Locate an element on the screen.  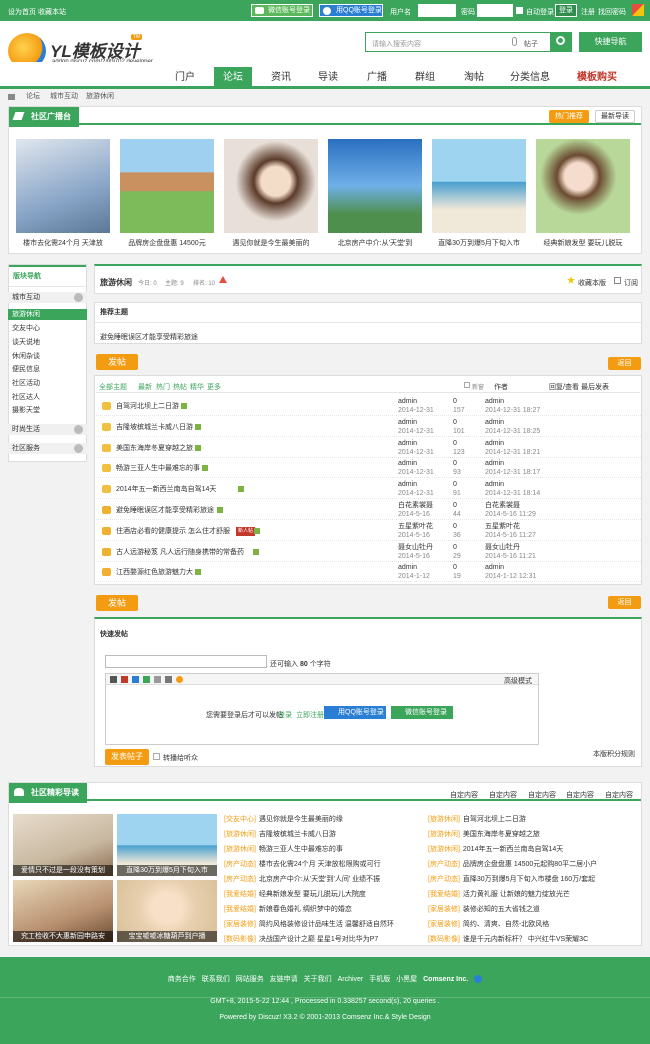
featured-link: 经典新娘发型 要玩儿脱玩儿大院度 is located at coordinates (312, 894).